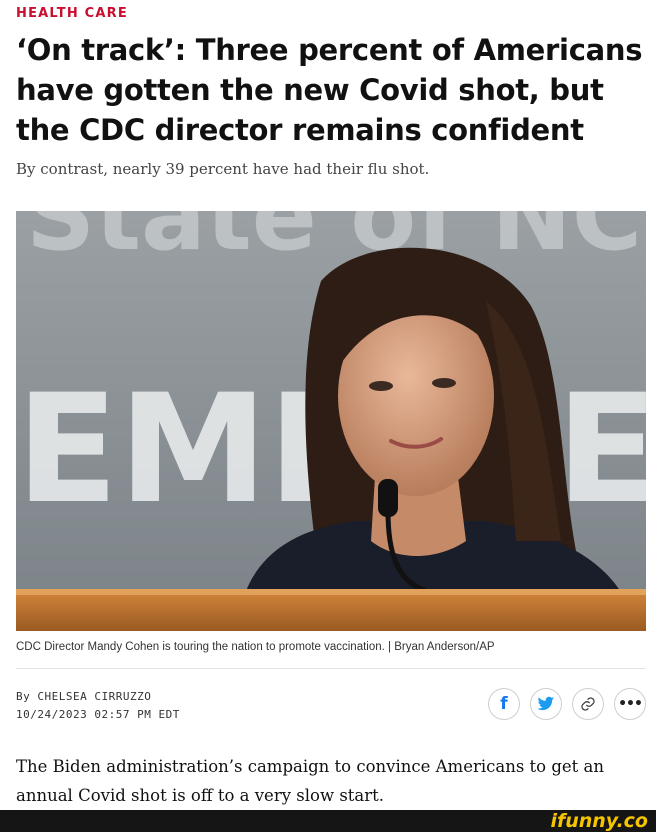  What do you see at coordinates (334, 241) in the screenshot?
I see `backdrop-text-top: State of NC` at bounding box center [334, 241].